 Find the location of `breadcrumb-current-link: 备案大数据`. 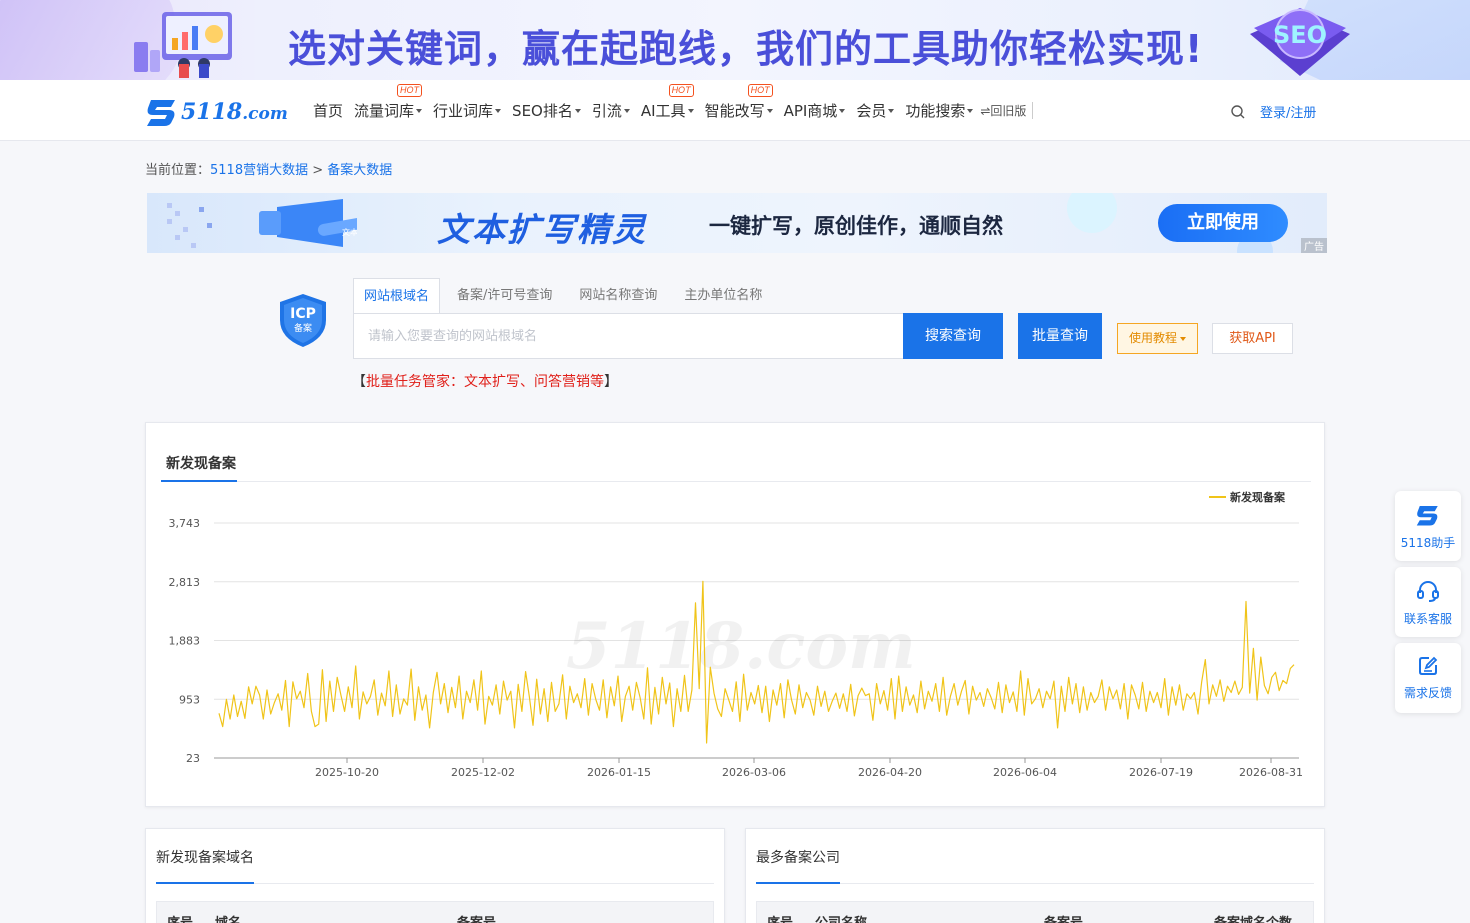

breadcrumb-current-link: 备案大数据 is located at coordinates (359, 170).